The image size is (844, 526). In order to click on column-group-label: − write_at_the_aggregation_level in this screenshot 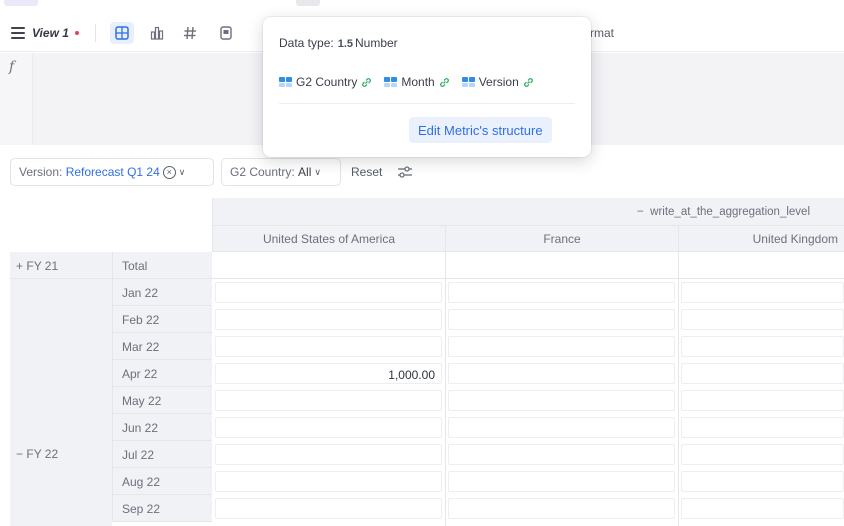, I will do `click(723, 212)`.